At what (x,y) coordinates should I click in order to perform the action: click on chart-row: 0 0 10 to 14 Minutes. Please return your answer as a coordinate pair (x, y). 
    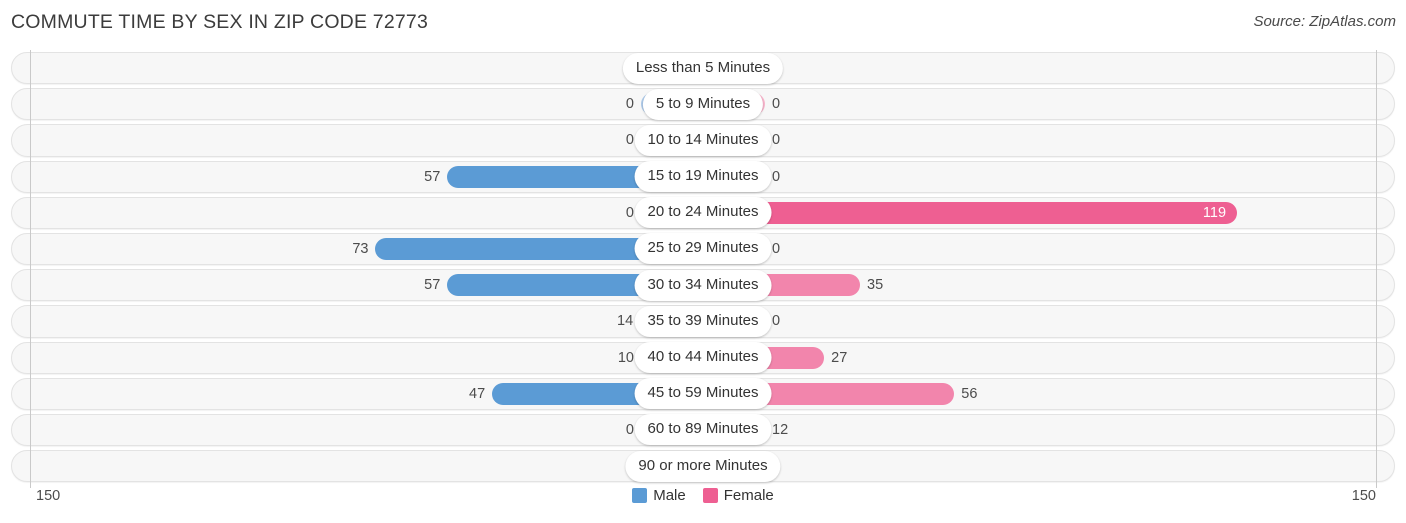
    Looking at the image, I should click on (703, 140).